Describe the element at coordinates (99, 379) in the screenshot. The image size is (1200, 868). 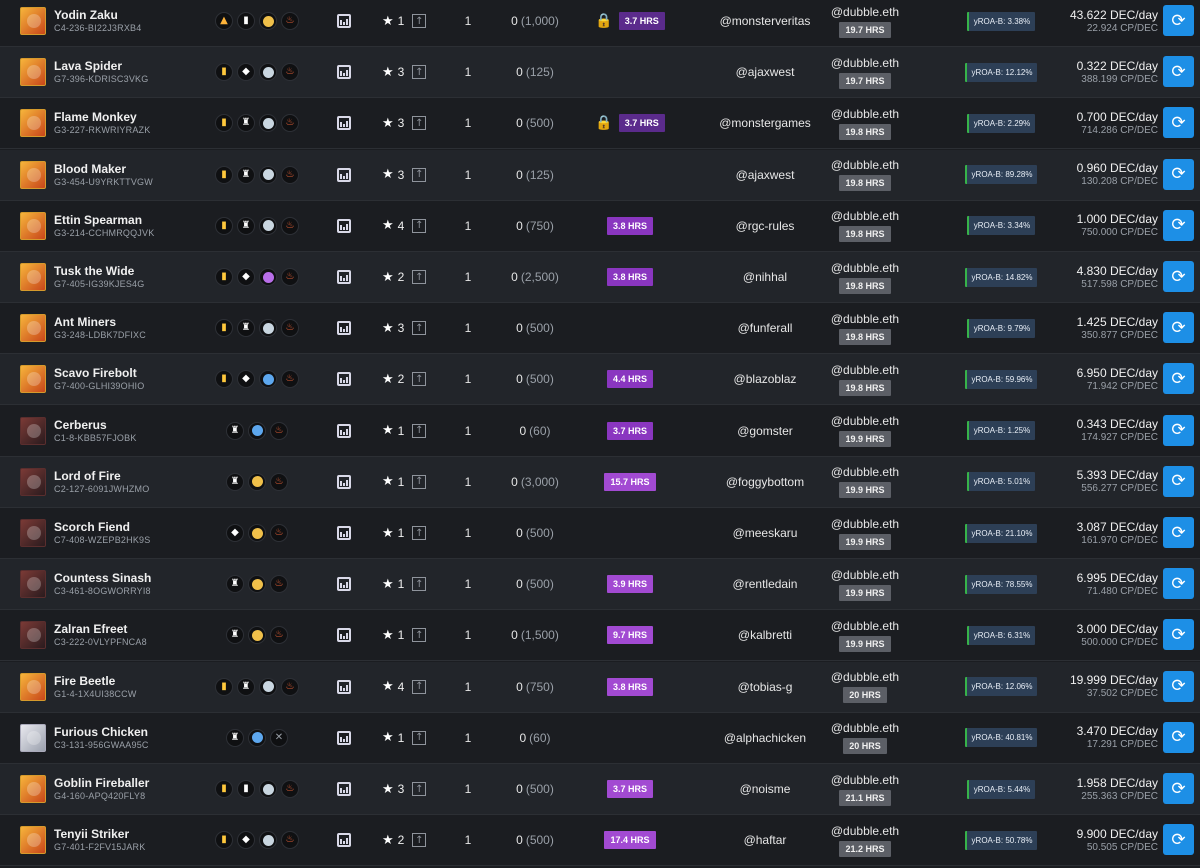
I see `card-name-block: Scavo Firebolt G7-400-GLHI39OHIO` at that location.